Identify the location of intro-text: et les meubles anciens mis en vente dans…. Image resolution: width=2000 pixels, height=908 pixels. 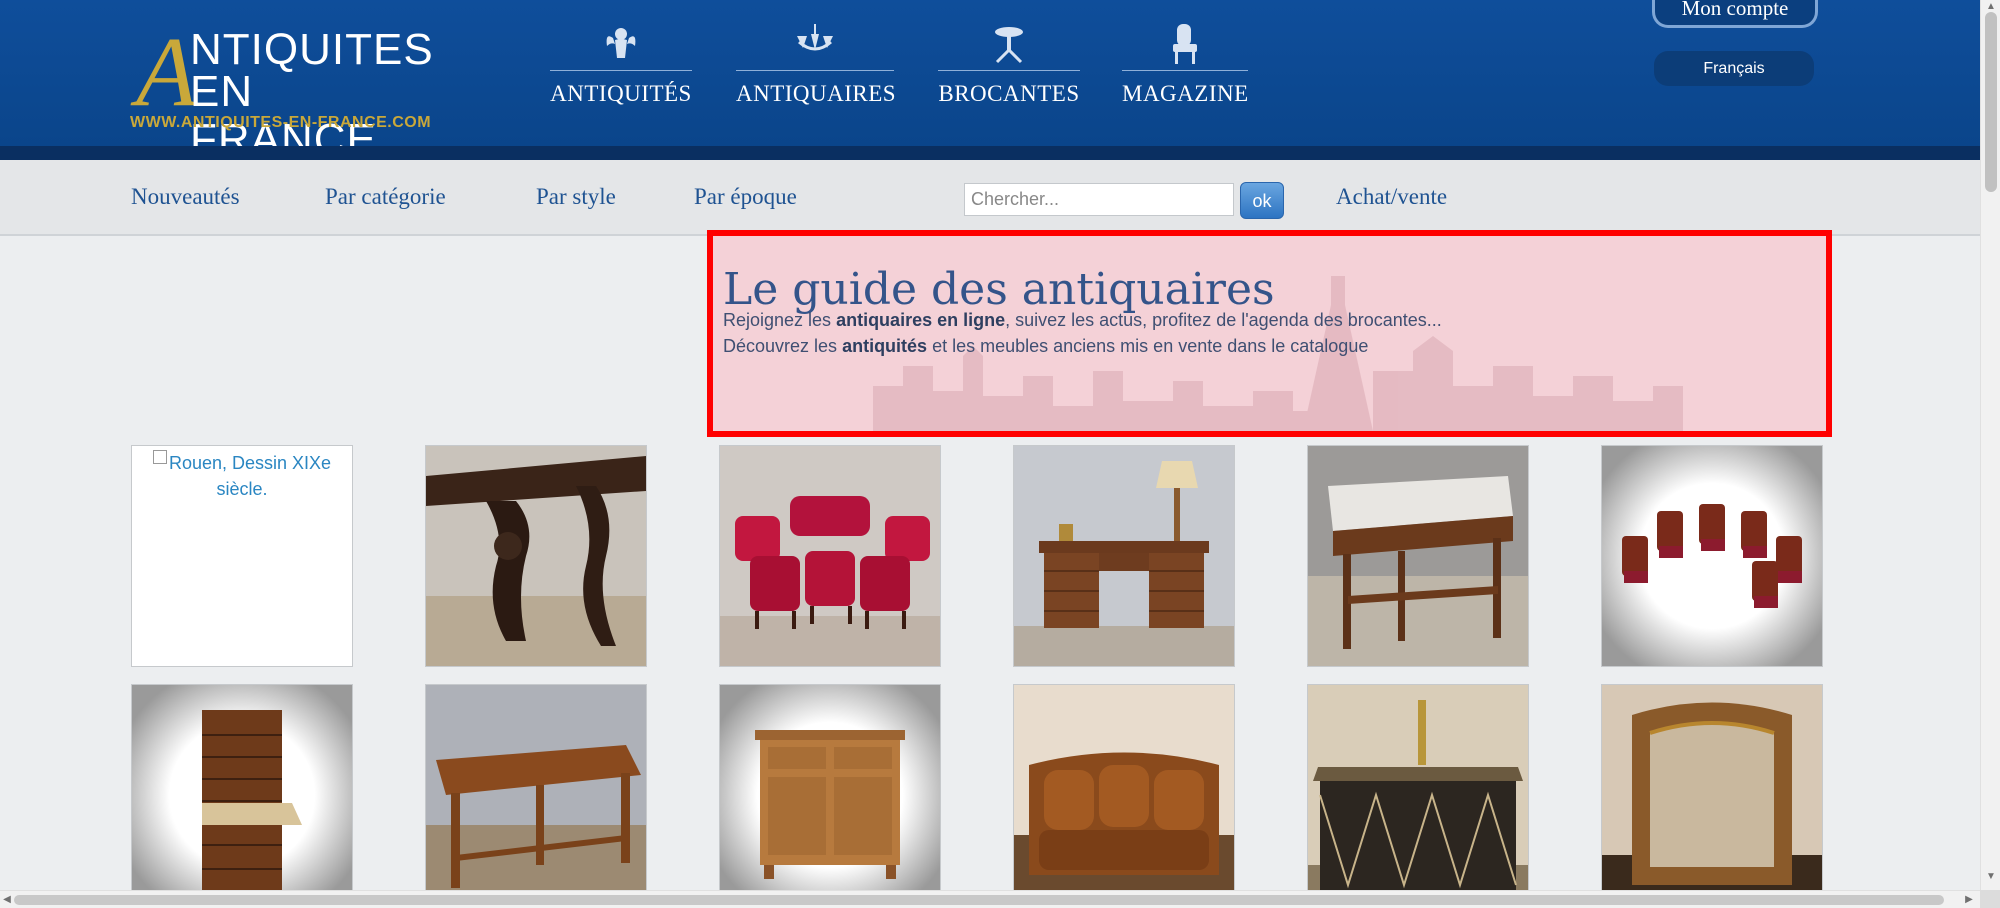
(1148, 346).